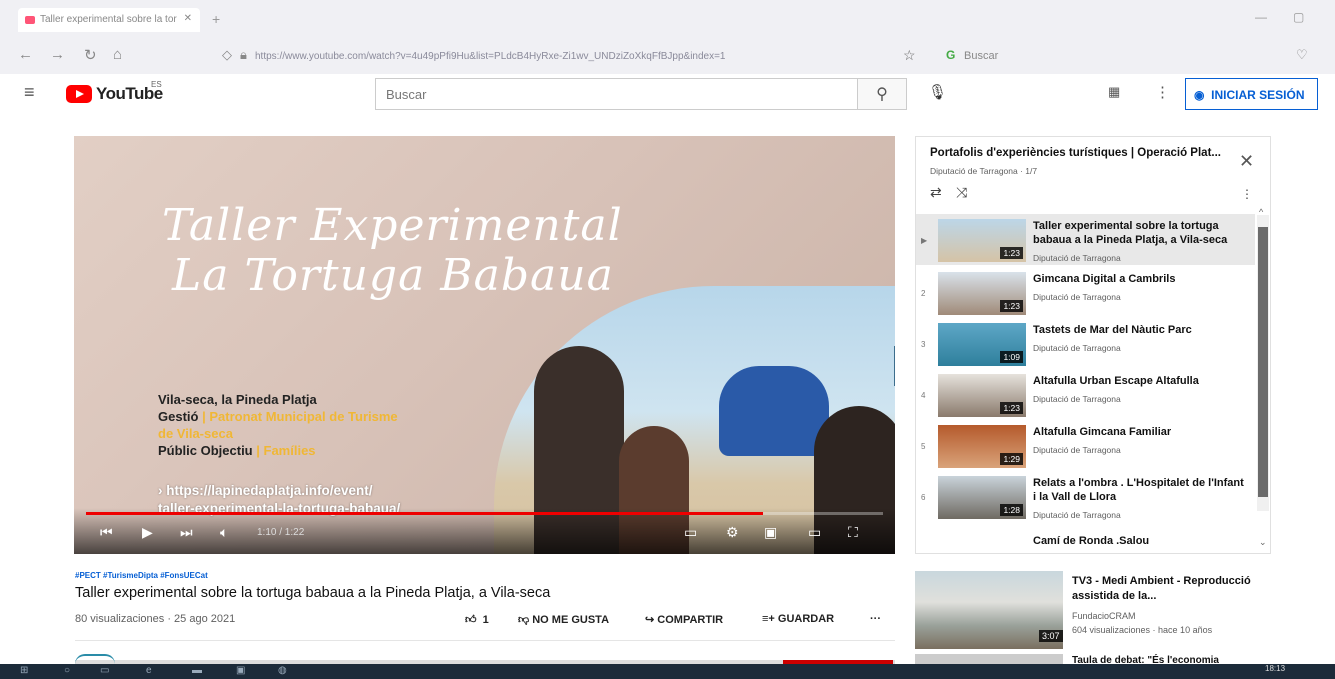 Image resolution: width=1335 pixels, height=679 pixels. I want to click on overlay-public-label: Públic Objectiu, so click(205, 450).